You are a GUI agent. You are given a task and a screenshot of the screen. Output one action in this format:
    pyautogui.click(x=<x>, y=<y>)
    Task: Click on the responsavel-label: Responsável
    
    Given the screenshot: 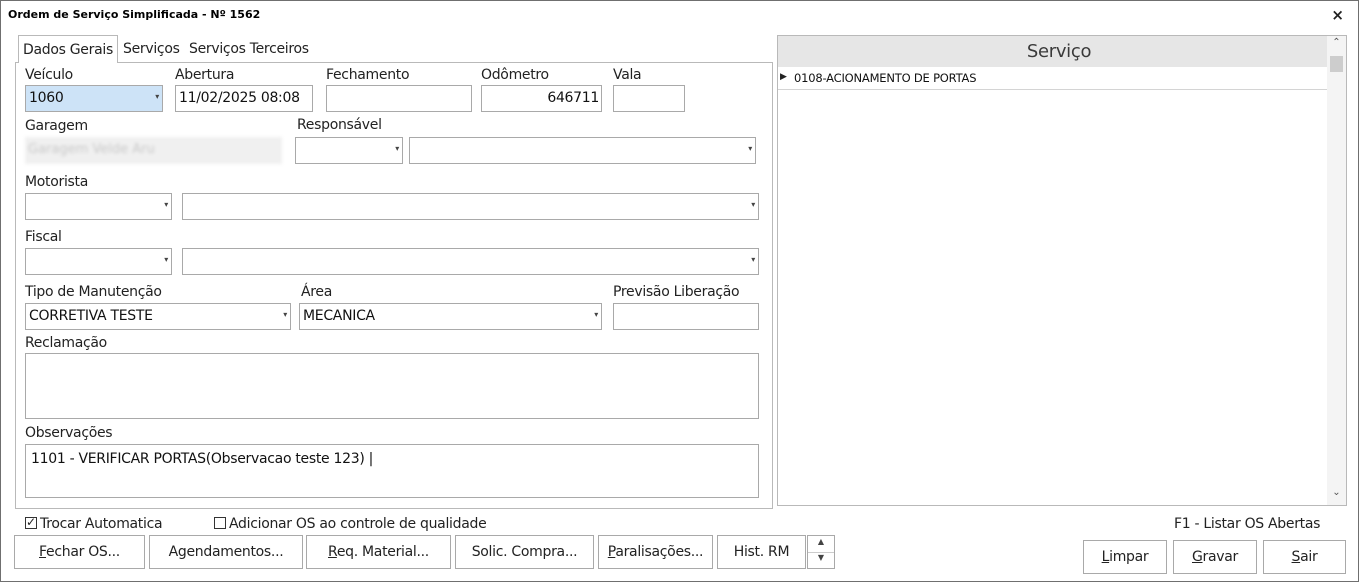 What is the action you would take?
    pyautogui.click(x=339, y=125)
    